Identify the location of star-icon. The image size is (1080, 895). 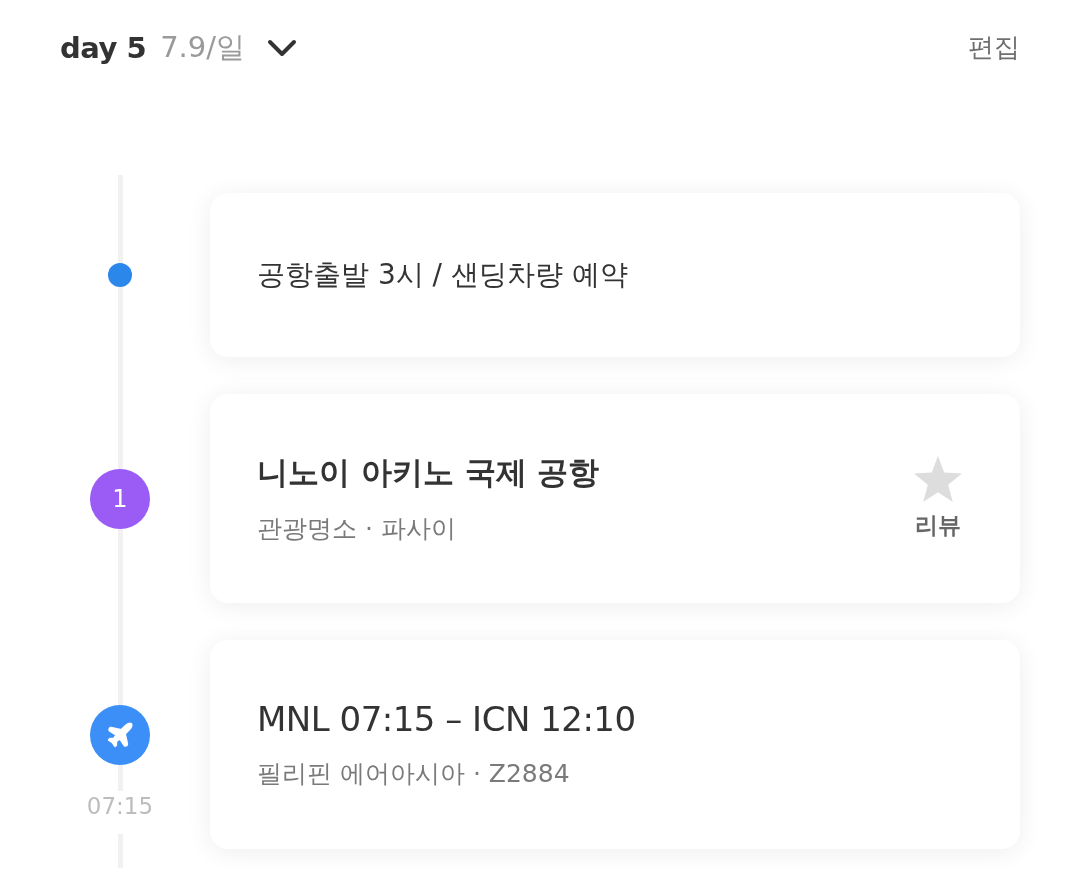
(938, 479).